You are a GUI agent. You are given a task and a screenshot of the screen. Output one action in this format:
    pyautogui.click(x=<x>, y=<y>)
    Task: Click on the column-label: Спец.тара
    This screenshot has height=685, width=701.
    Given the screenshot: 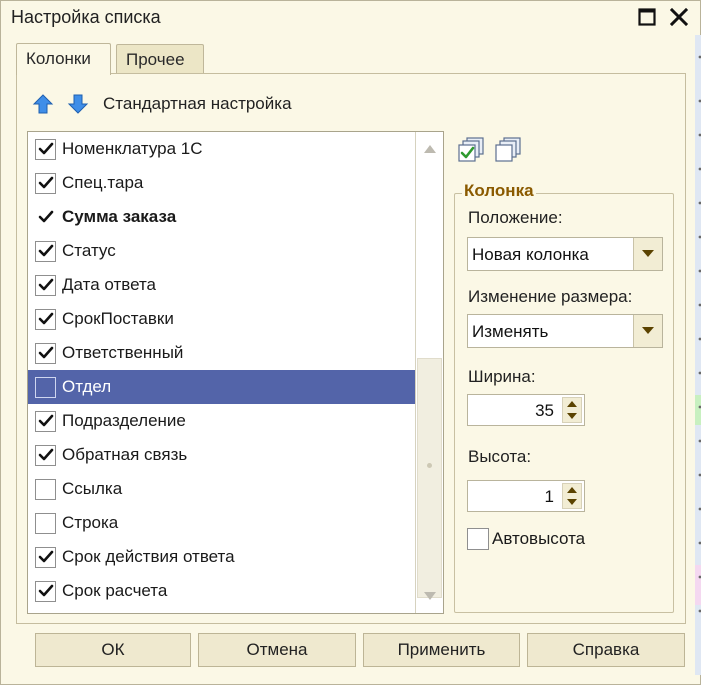 What is the action you would take?
    pyautogui.click(x=103, y=182)
    